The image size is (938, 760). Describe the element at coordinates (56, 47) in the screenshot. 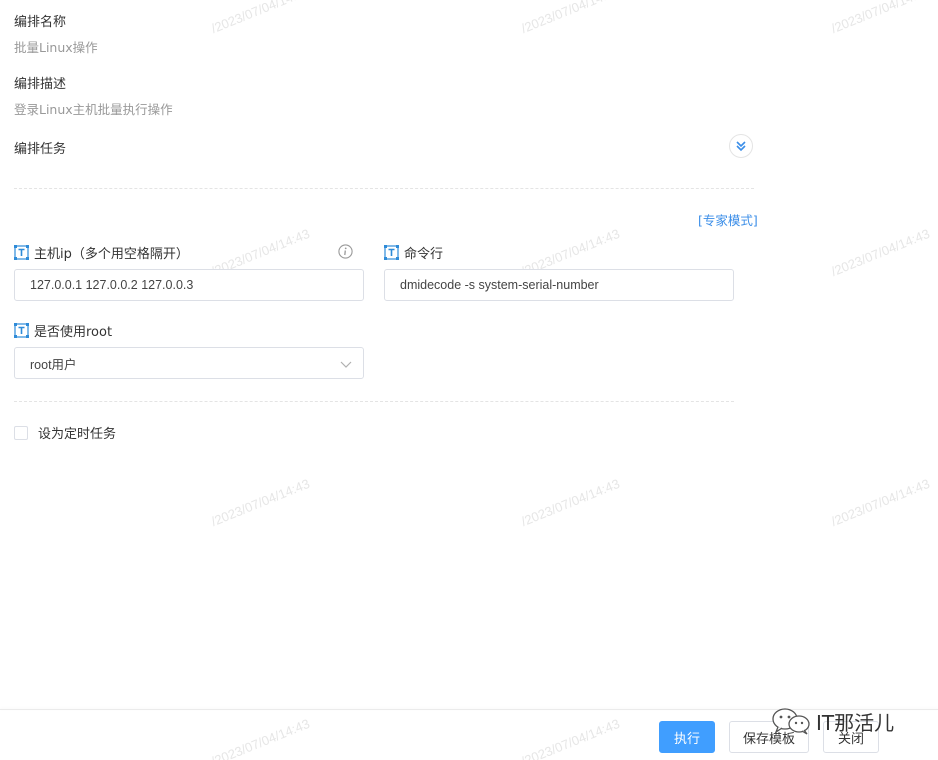

I see `name-value: 批量Linux操作` at that location.